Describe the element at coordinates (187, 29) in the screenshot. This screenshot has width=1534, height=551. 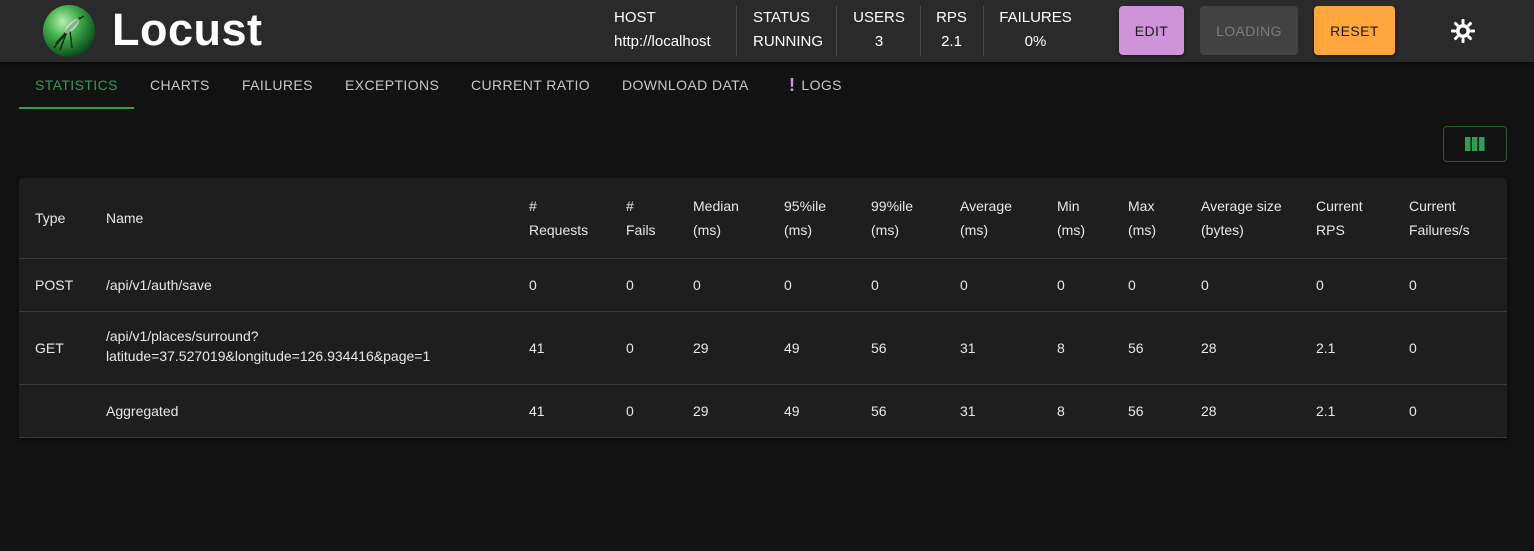
I see `app-title: Locust` at that location.